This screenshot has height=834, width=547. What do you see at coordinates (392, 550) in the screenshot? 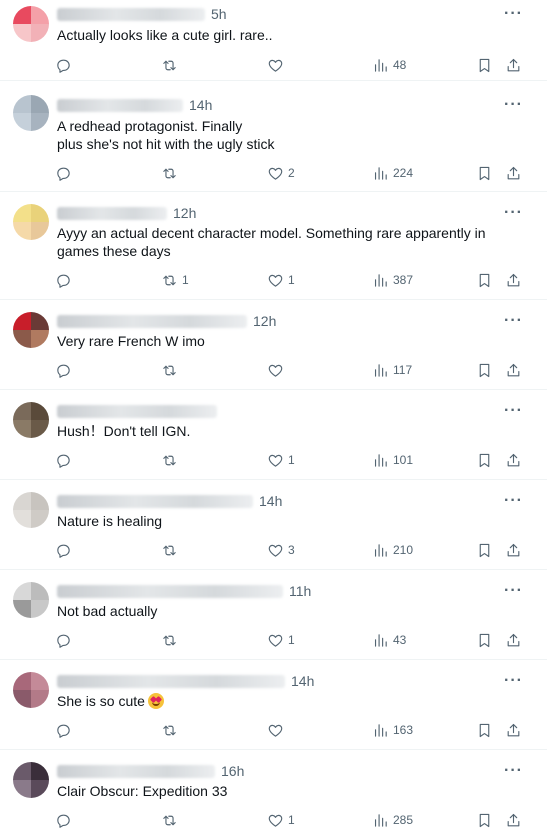
I see `views-button: 210` at bounding box center [392, 550].